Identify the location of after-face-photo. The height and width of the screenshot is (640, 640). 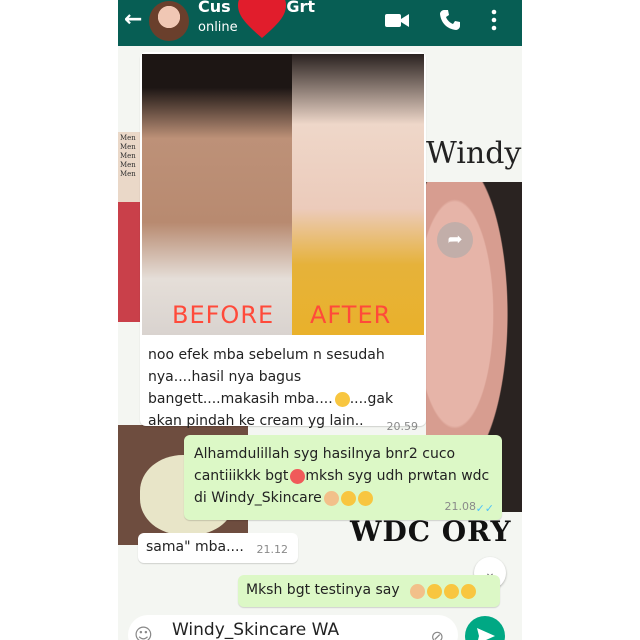
(358, 194).